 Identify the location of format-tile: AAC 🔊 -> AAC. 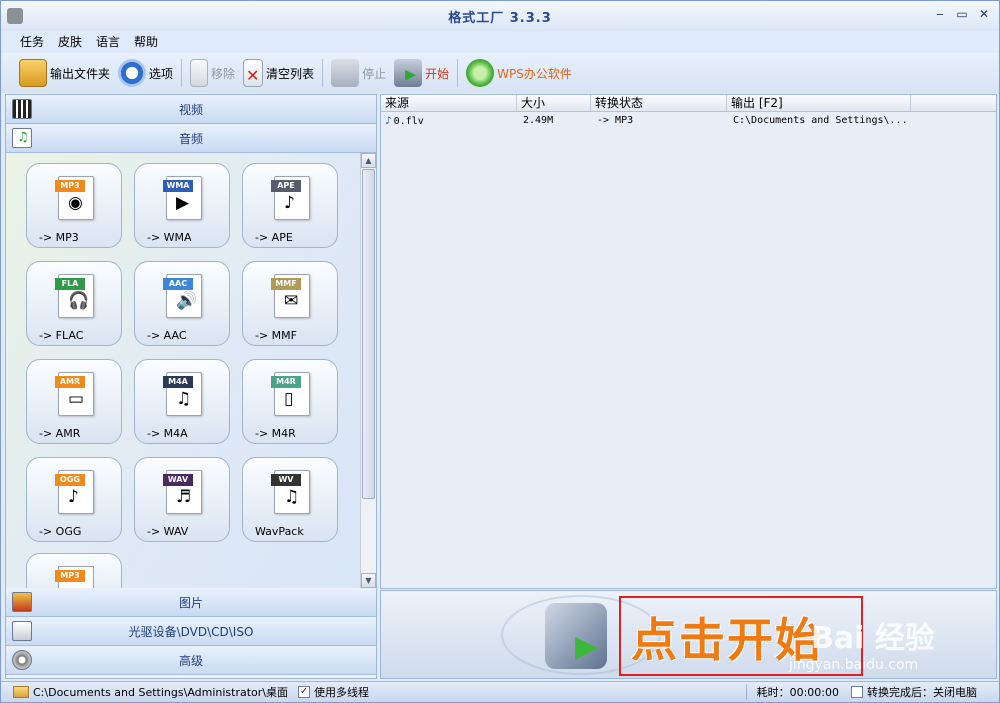
(182, 303).